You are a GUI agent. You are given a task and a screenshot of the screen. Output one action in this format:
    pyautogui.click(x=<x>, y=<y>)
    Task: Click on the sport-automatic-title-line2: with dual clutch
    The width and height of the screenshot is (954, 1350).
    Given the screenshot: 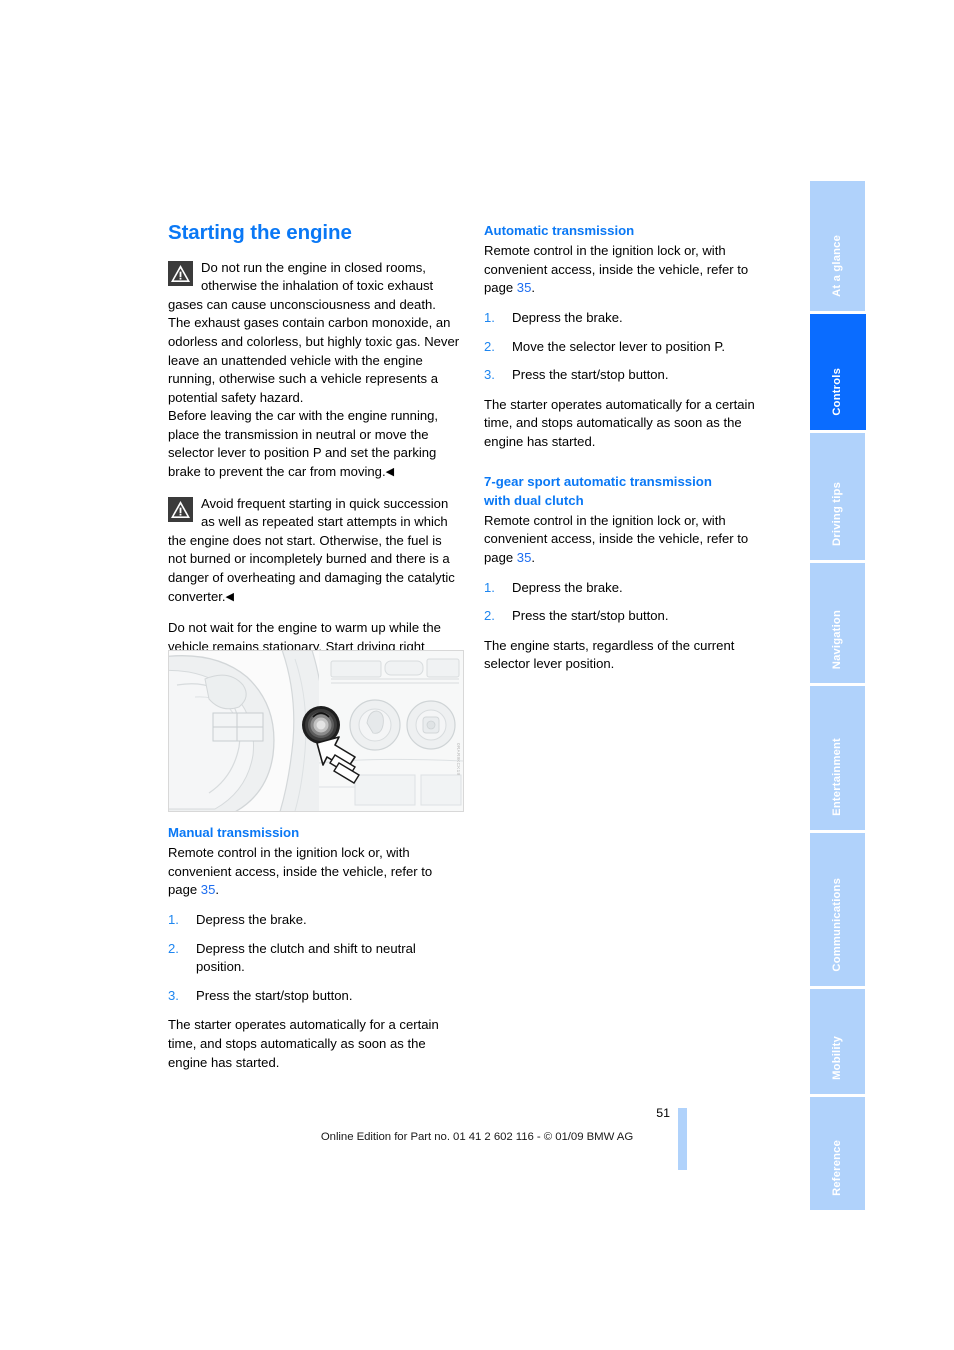 What is the action you would take?
    pyautogui.click(x=534, y=500)
    